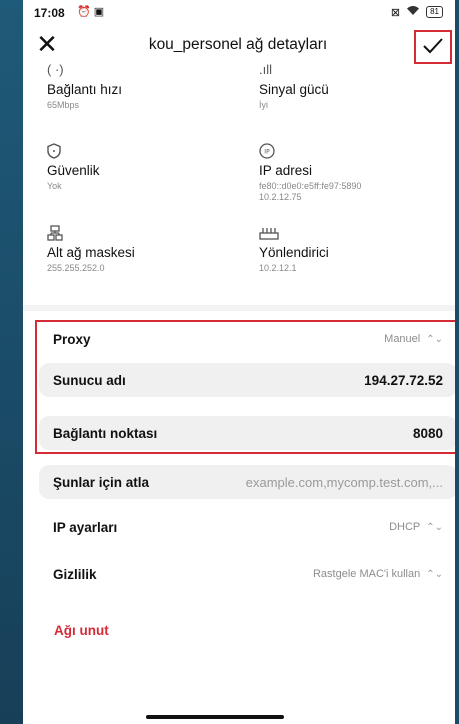  I want to click on ip-settings-value: DHCP ⌃⌄, so click(416, 527).